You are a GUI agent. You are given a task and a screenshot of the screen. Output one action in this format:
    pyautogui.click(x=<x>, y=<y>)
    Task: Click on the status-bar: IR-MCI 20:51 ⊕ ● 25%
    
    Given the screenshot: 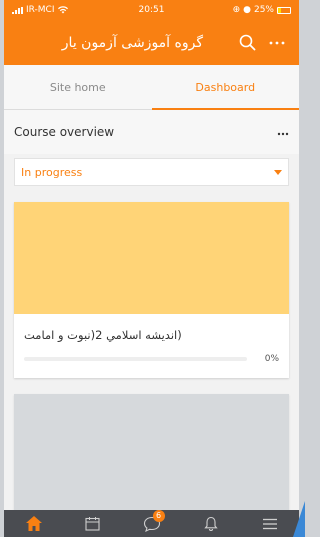 What is the action you would take?
    pyautogui.click(x=151, y=10)
    